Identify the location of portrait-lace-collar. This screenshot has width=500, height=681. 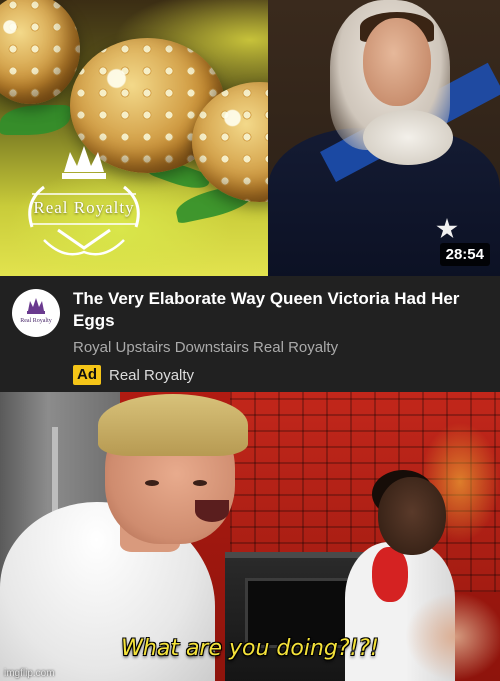
(408, 137).